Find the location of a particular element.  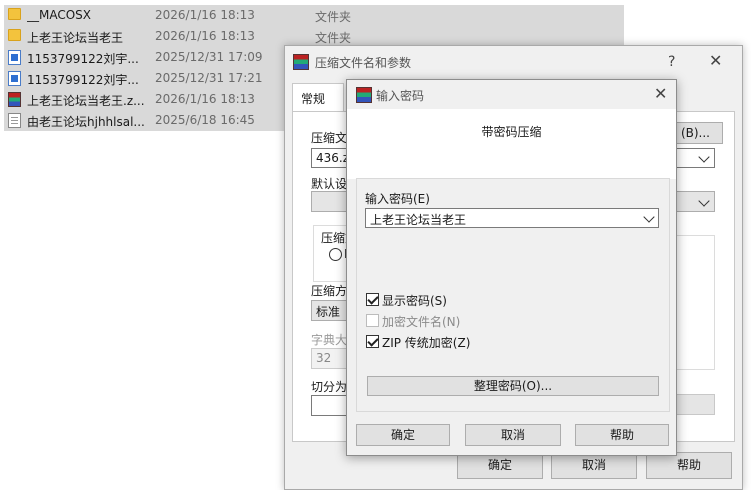

password-label: 输入密码(E) is located at coordinates (397, 199).